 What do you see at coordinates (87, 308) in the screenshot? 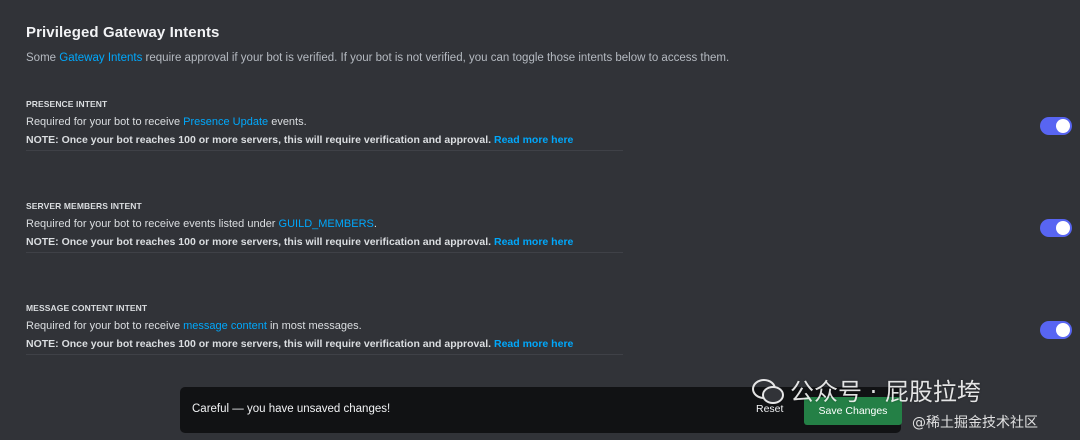
I see `intent-label: MESSAGE CONTENT INTENT` at bounding box center [87, 308].